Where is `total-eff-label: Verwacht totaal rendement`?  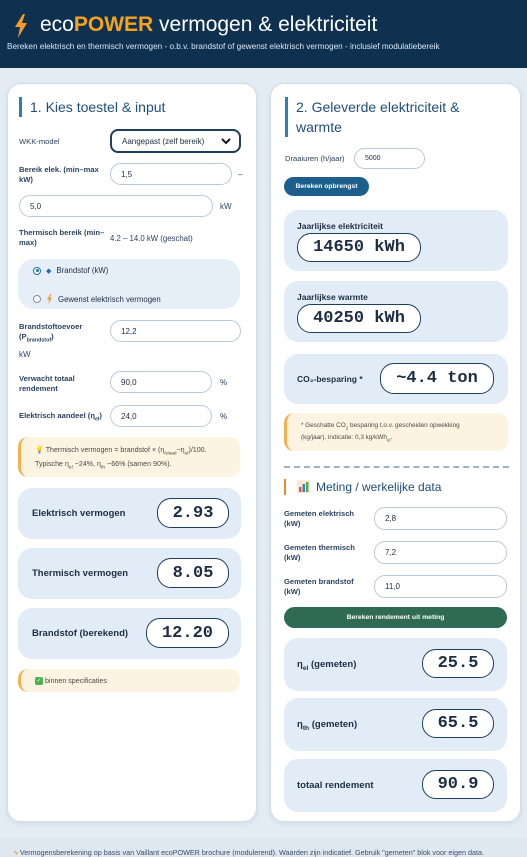
total-eff-label: Verwacht totaal rendement is located at coordinates (47, 383).